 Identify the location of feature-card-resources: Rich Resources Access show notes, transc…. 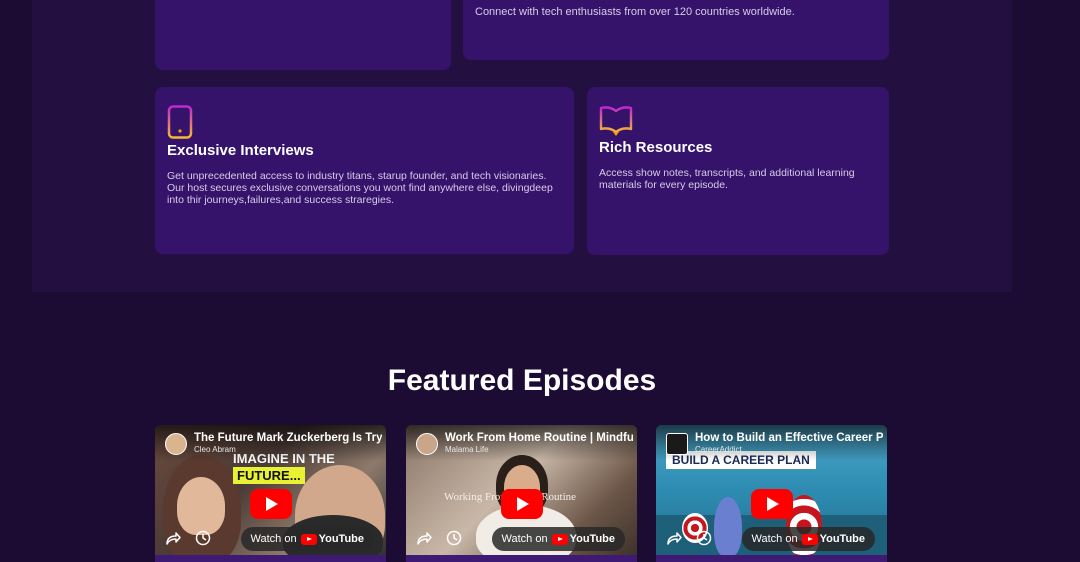
(738, 171).